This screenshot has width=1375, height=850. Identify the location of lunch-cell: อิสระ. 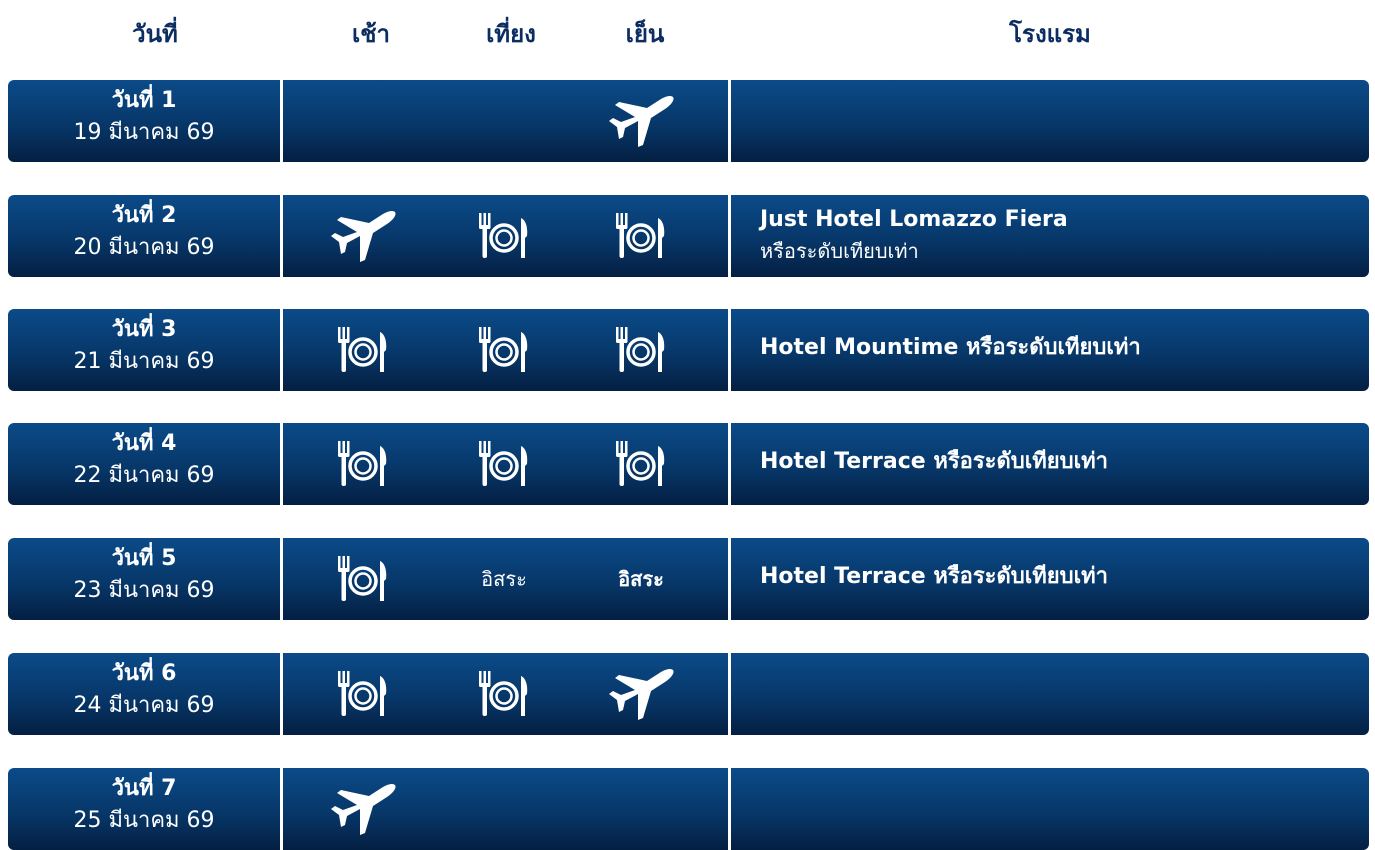
(504, 579).